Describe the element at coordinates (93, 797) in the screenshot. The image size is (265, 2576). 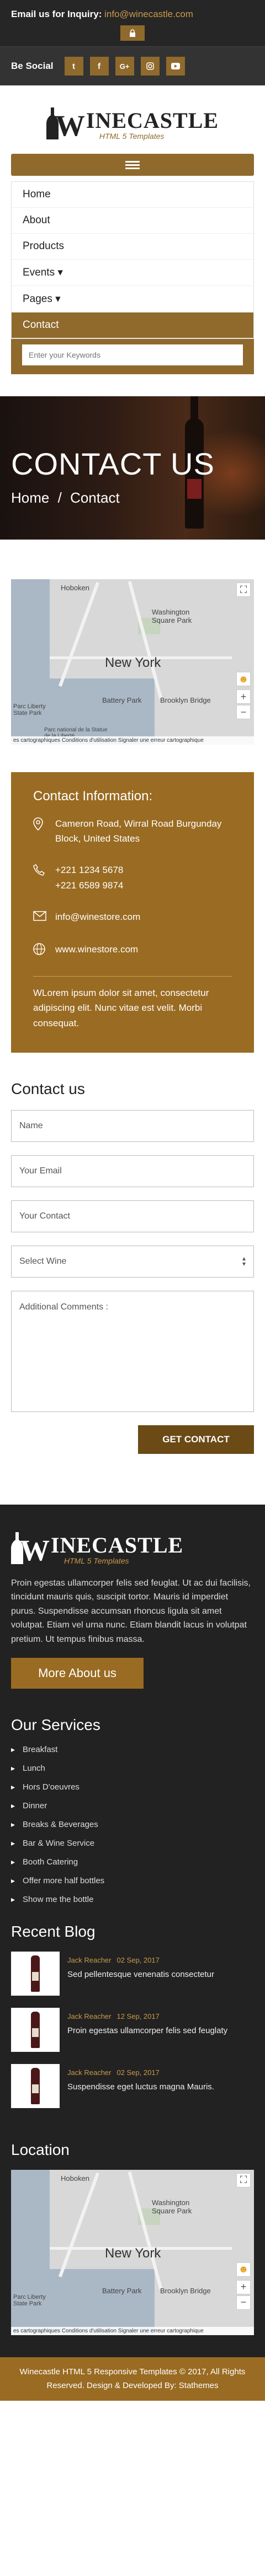
I see `contact-info-title: Contact Information:` at that location.